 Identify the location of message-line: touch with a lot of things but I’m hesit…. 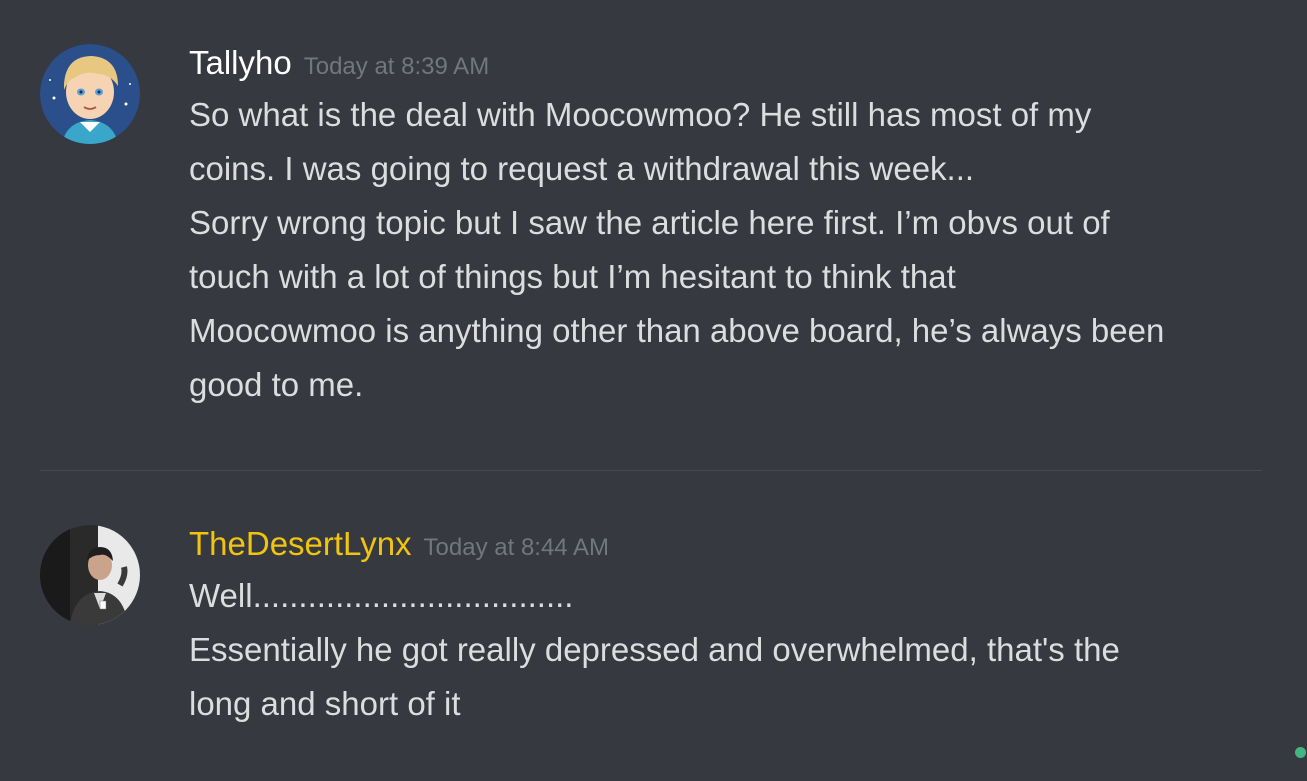
(572, 276).